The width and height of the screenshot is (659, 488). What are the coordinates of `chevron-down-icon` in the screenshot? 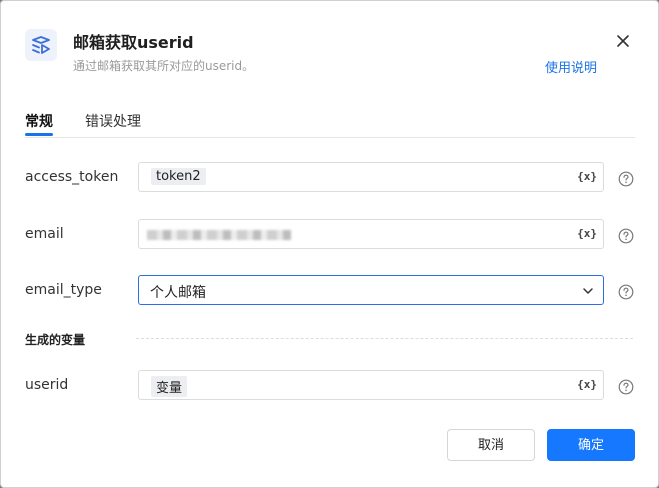 It's located at (588, 291).